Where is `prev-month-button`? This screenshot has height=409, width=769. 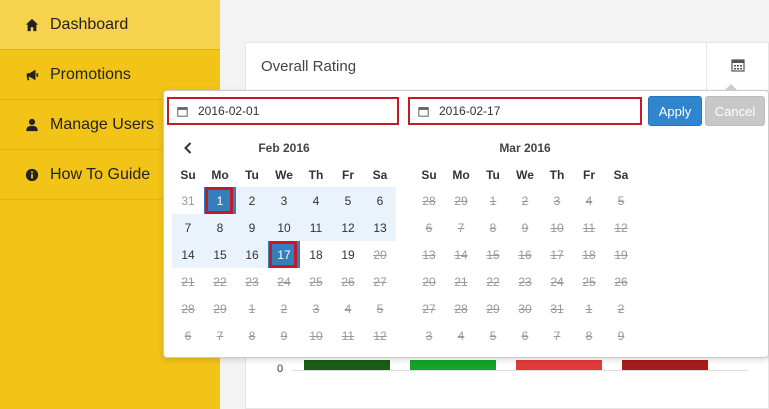
prev-month-button is located at coordinates (188, 148).